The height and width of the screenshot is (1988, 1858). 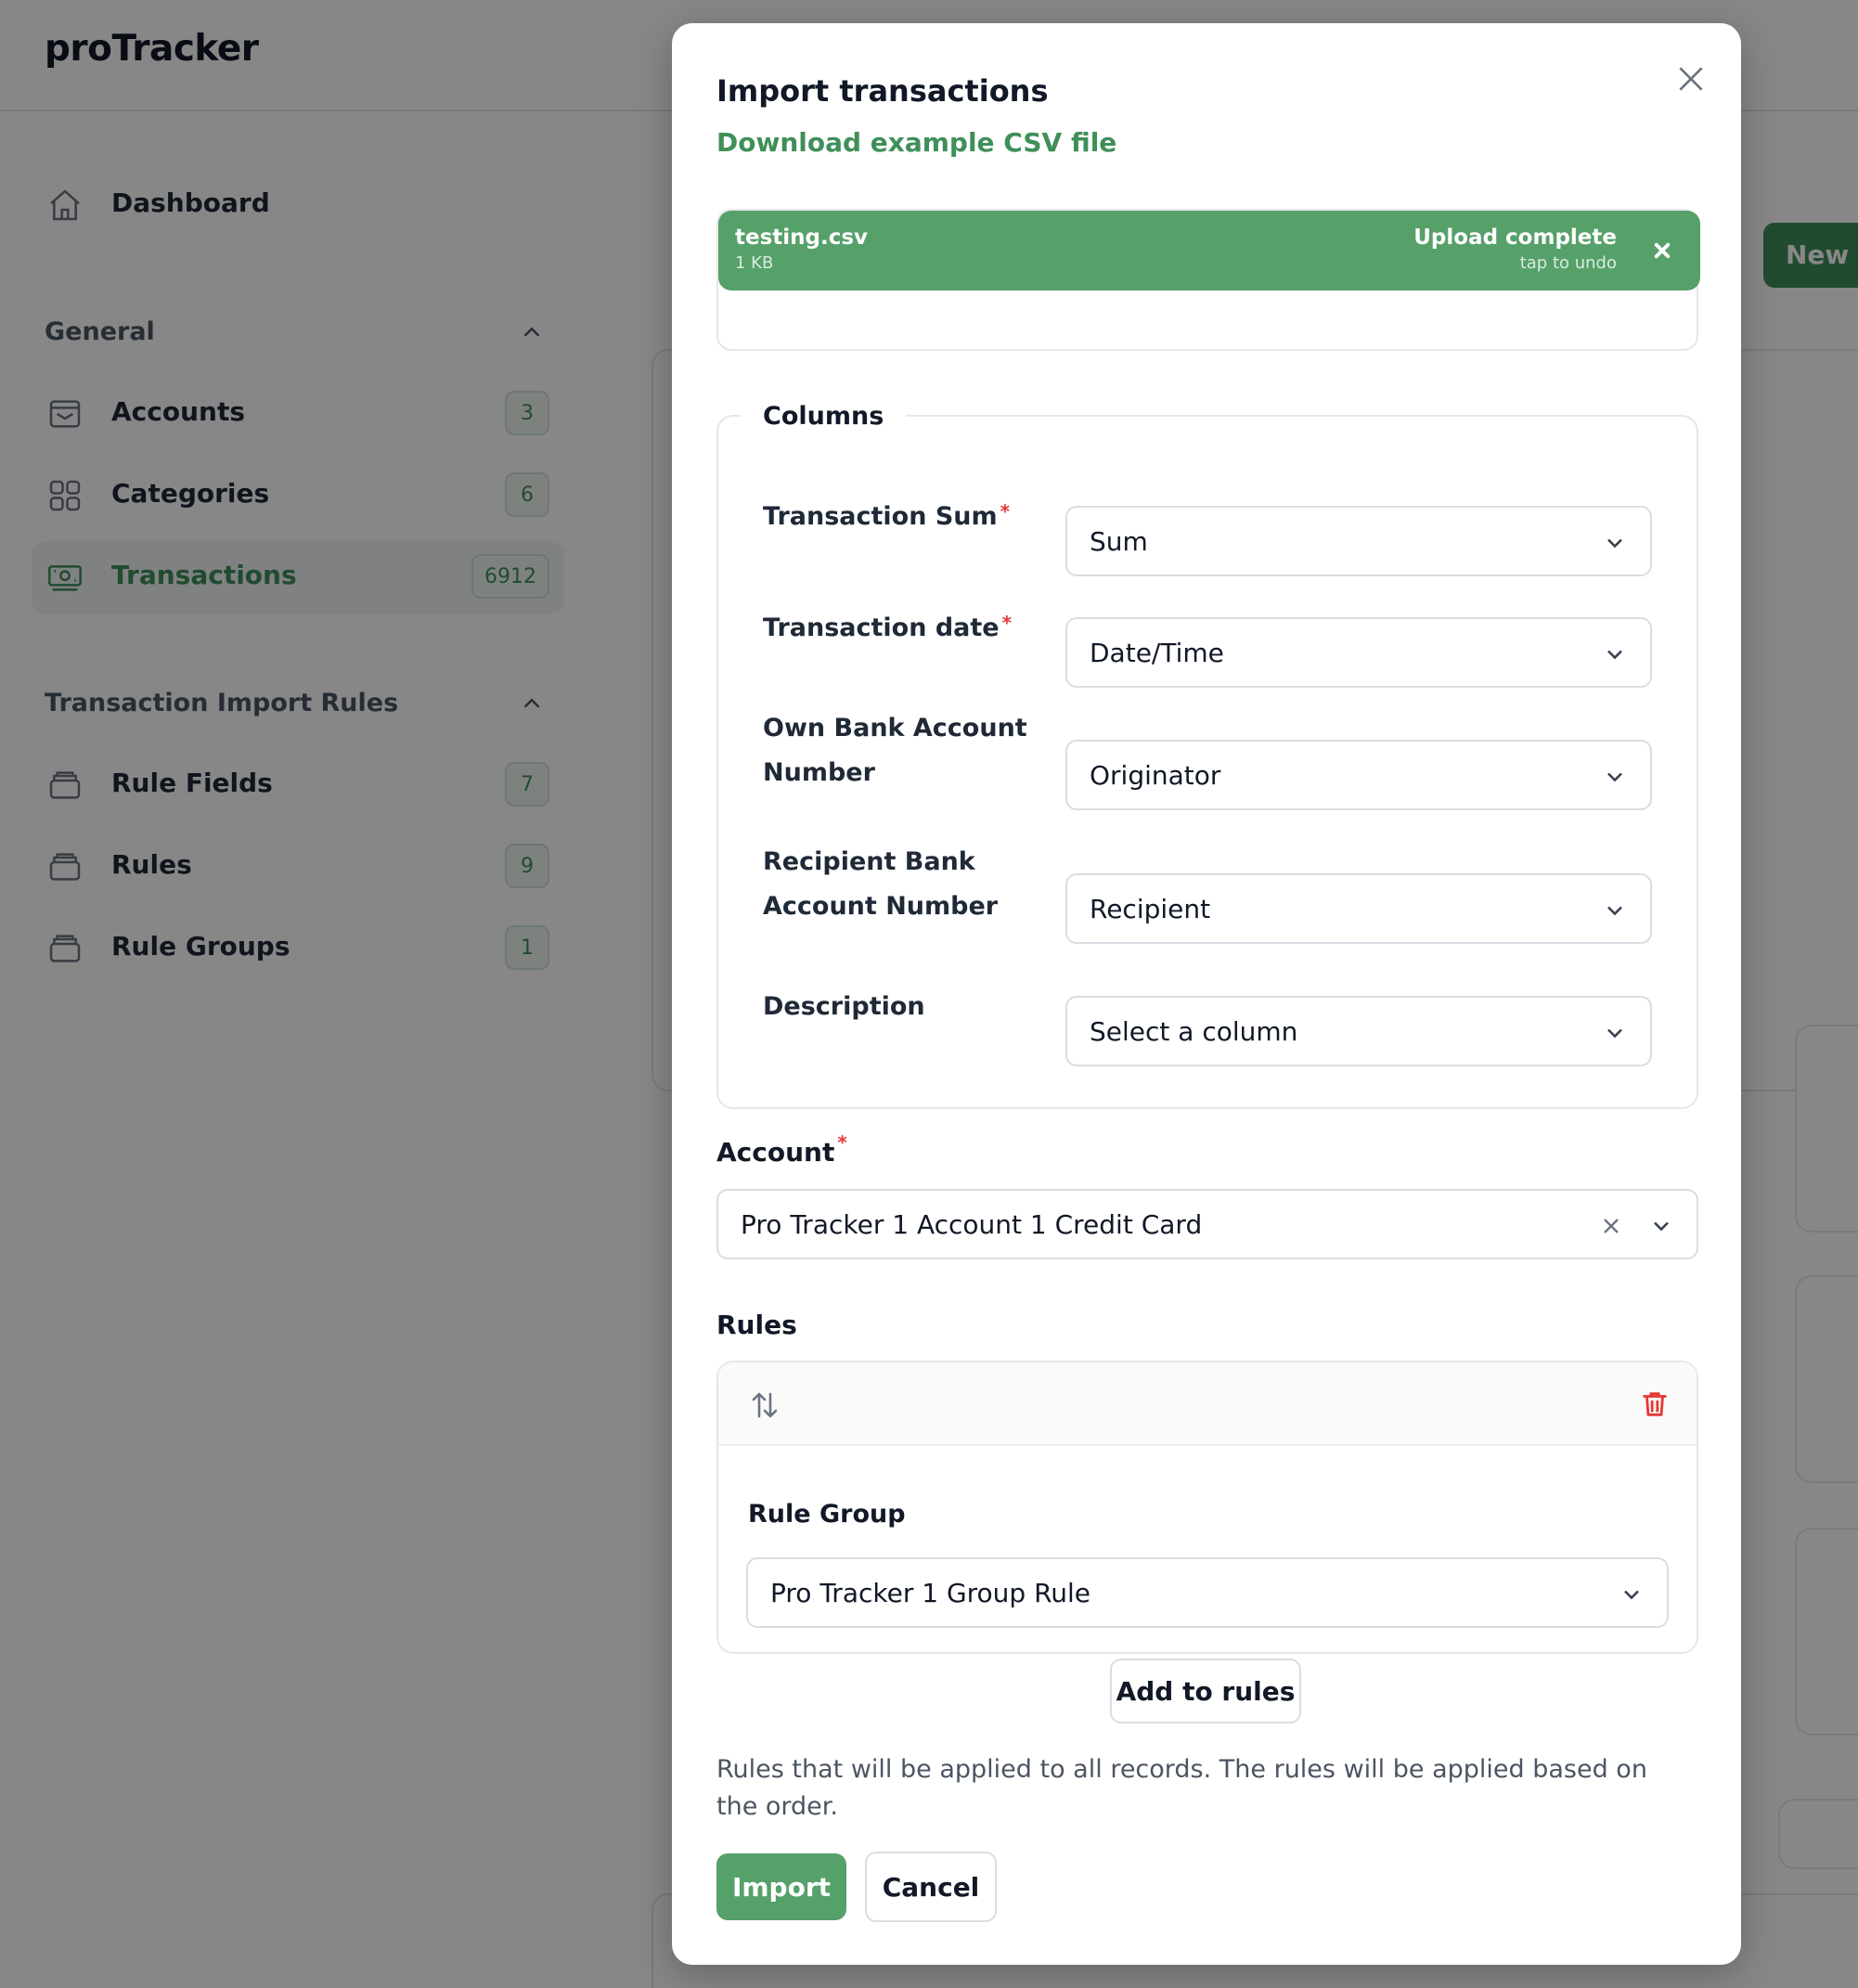 What do you see at coordinates (827, 1514) in the screenshot?
I see `rule-group-label: Rule Group` at bounding box center [827, 1514].